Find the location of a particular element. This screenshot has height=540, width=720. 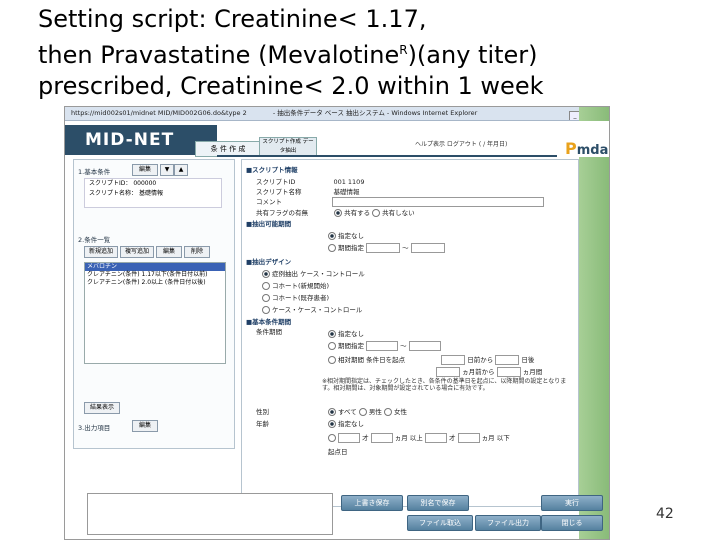

decorative-side-bar is located at coordinates (594, 323).